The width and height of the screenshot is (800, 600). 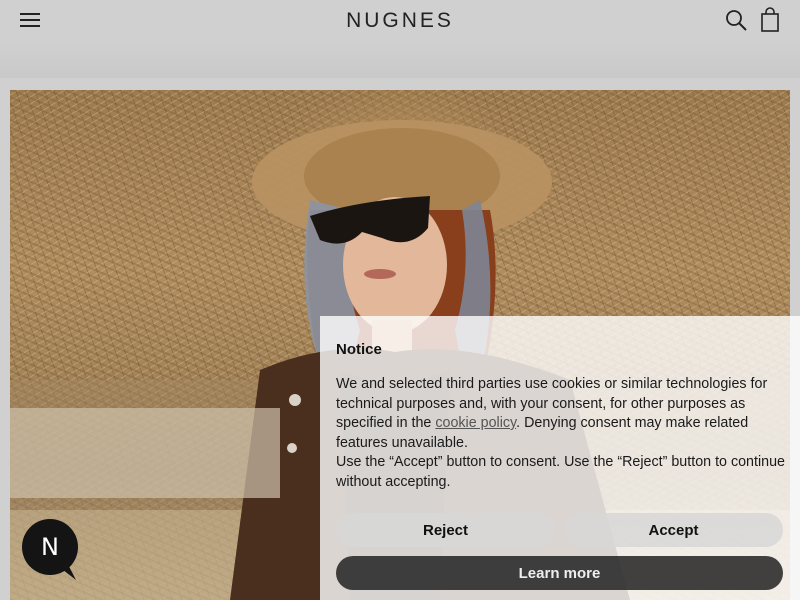 I want to click on reject-button: Reject, so click(x=445, y=530).